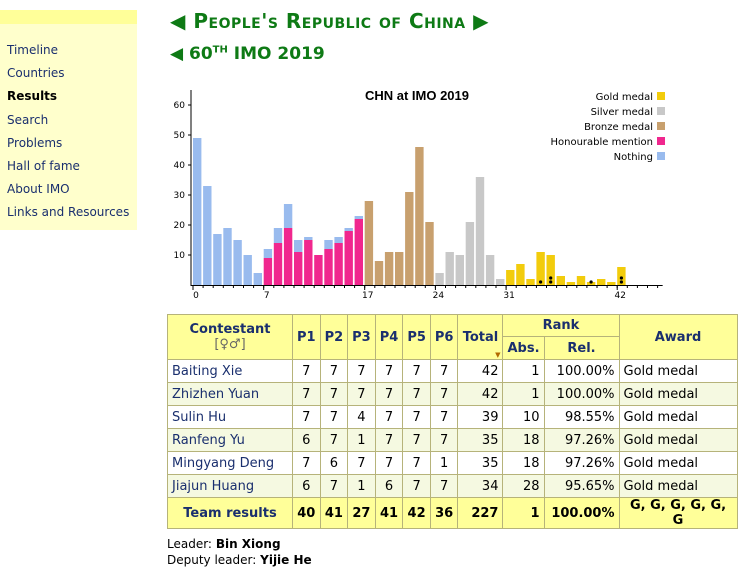 The width and height of the screenshot is (752, 576). Describe the element at coordinates (523, 486) in the screenshot. I see `rank-abs: 28` at that location.